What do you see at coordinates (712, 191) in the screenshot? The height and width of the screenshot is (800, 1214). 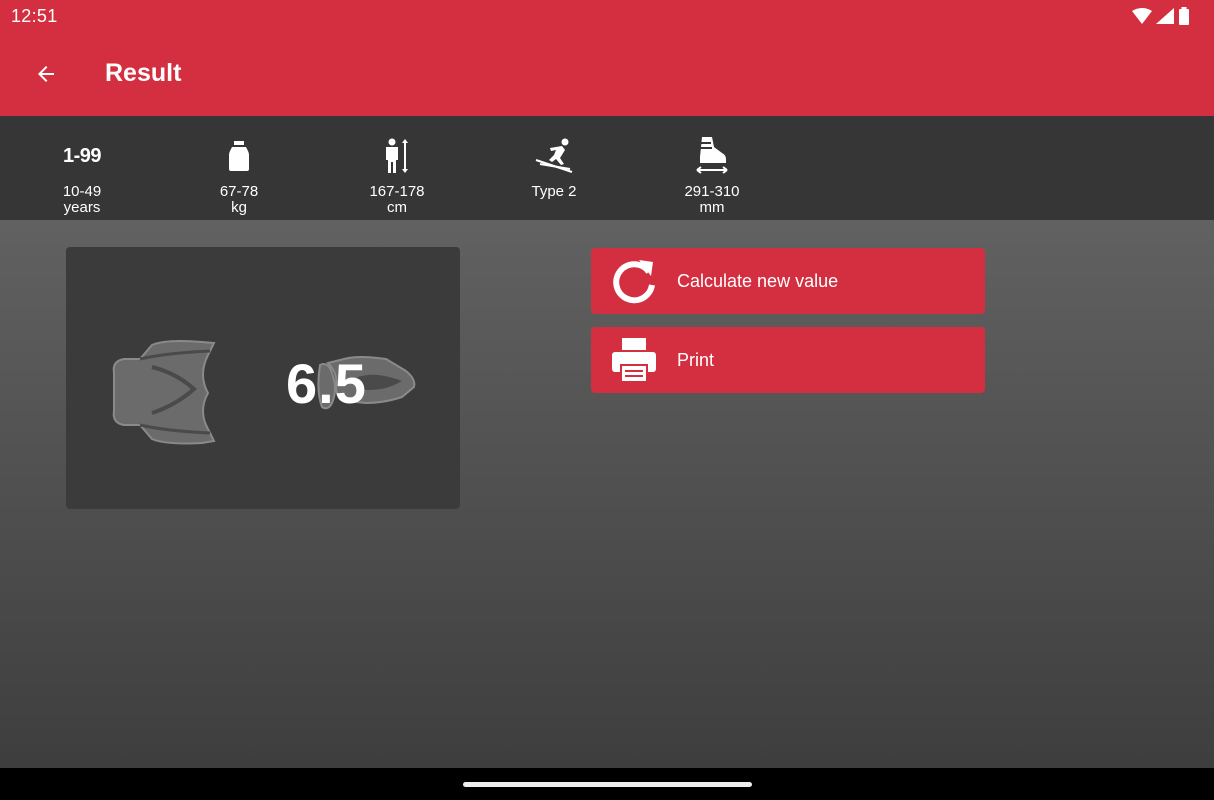 I see `boot-sole-range: 291-310` at bounding box center [712, 191].